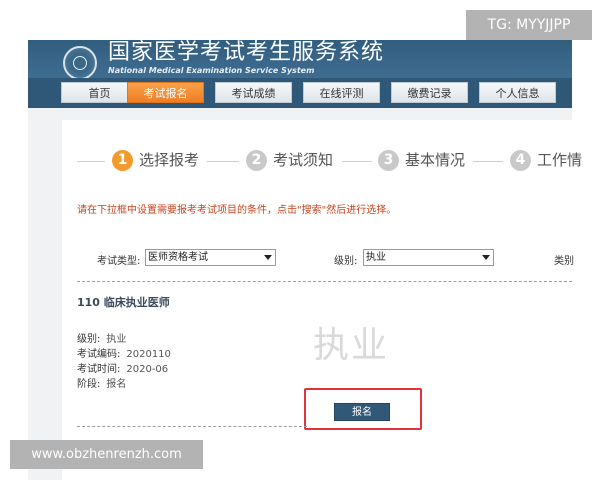  What do you see at coordinates (101, 382) in the screenshot?
I see `exam-stage-row: 阶段: 报名` at bounding box center [101, 382].